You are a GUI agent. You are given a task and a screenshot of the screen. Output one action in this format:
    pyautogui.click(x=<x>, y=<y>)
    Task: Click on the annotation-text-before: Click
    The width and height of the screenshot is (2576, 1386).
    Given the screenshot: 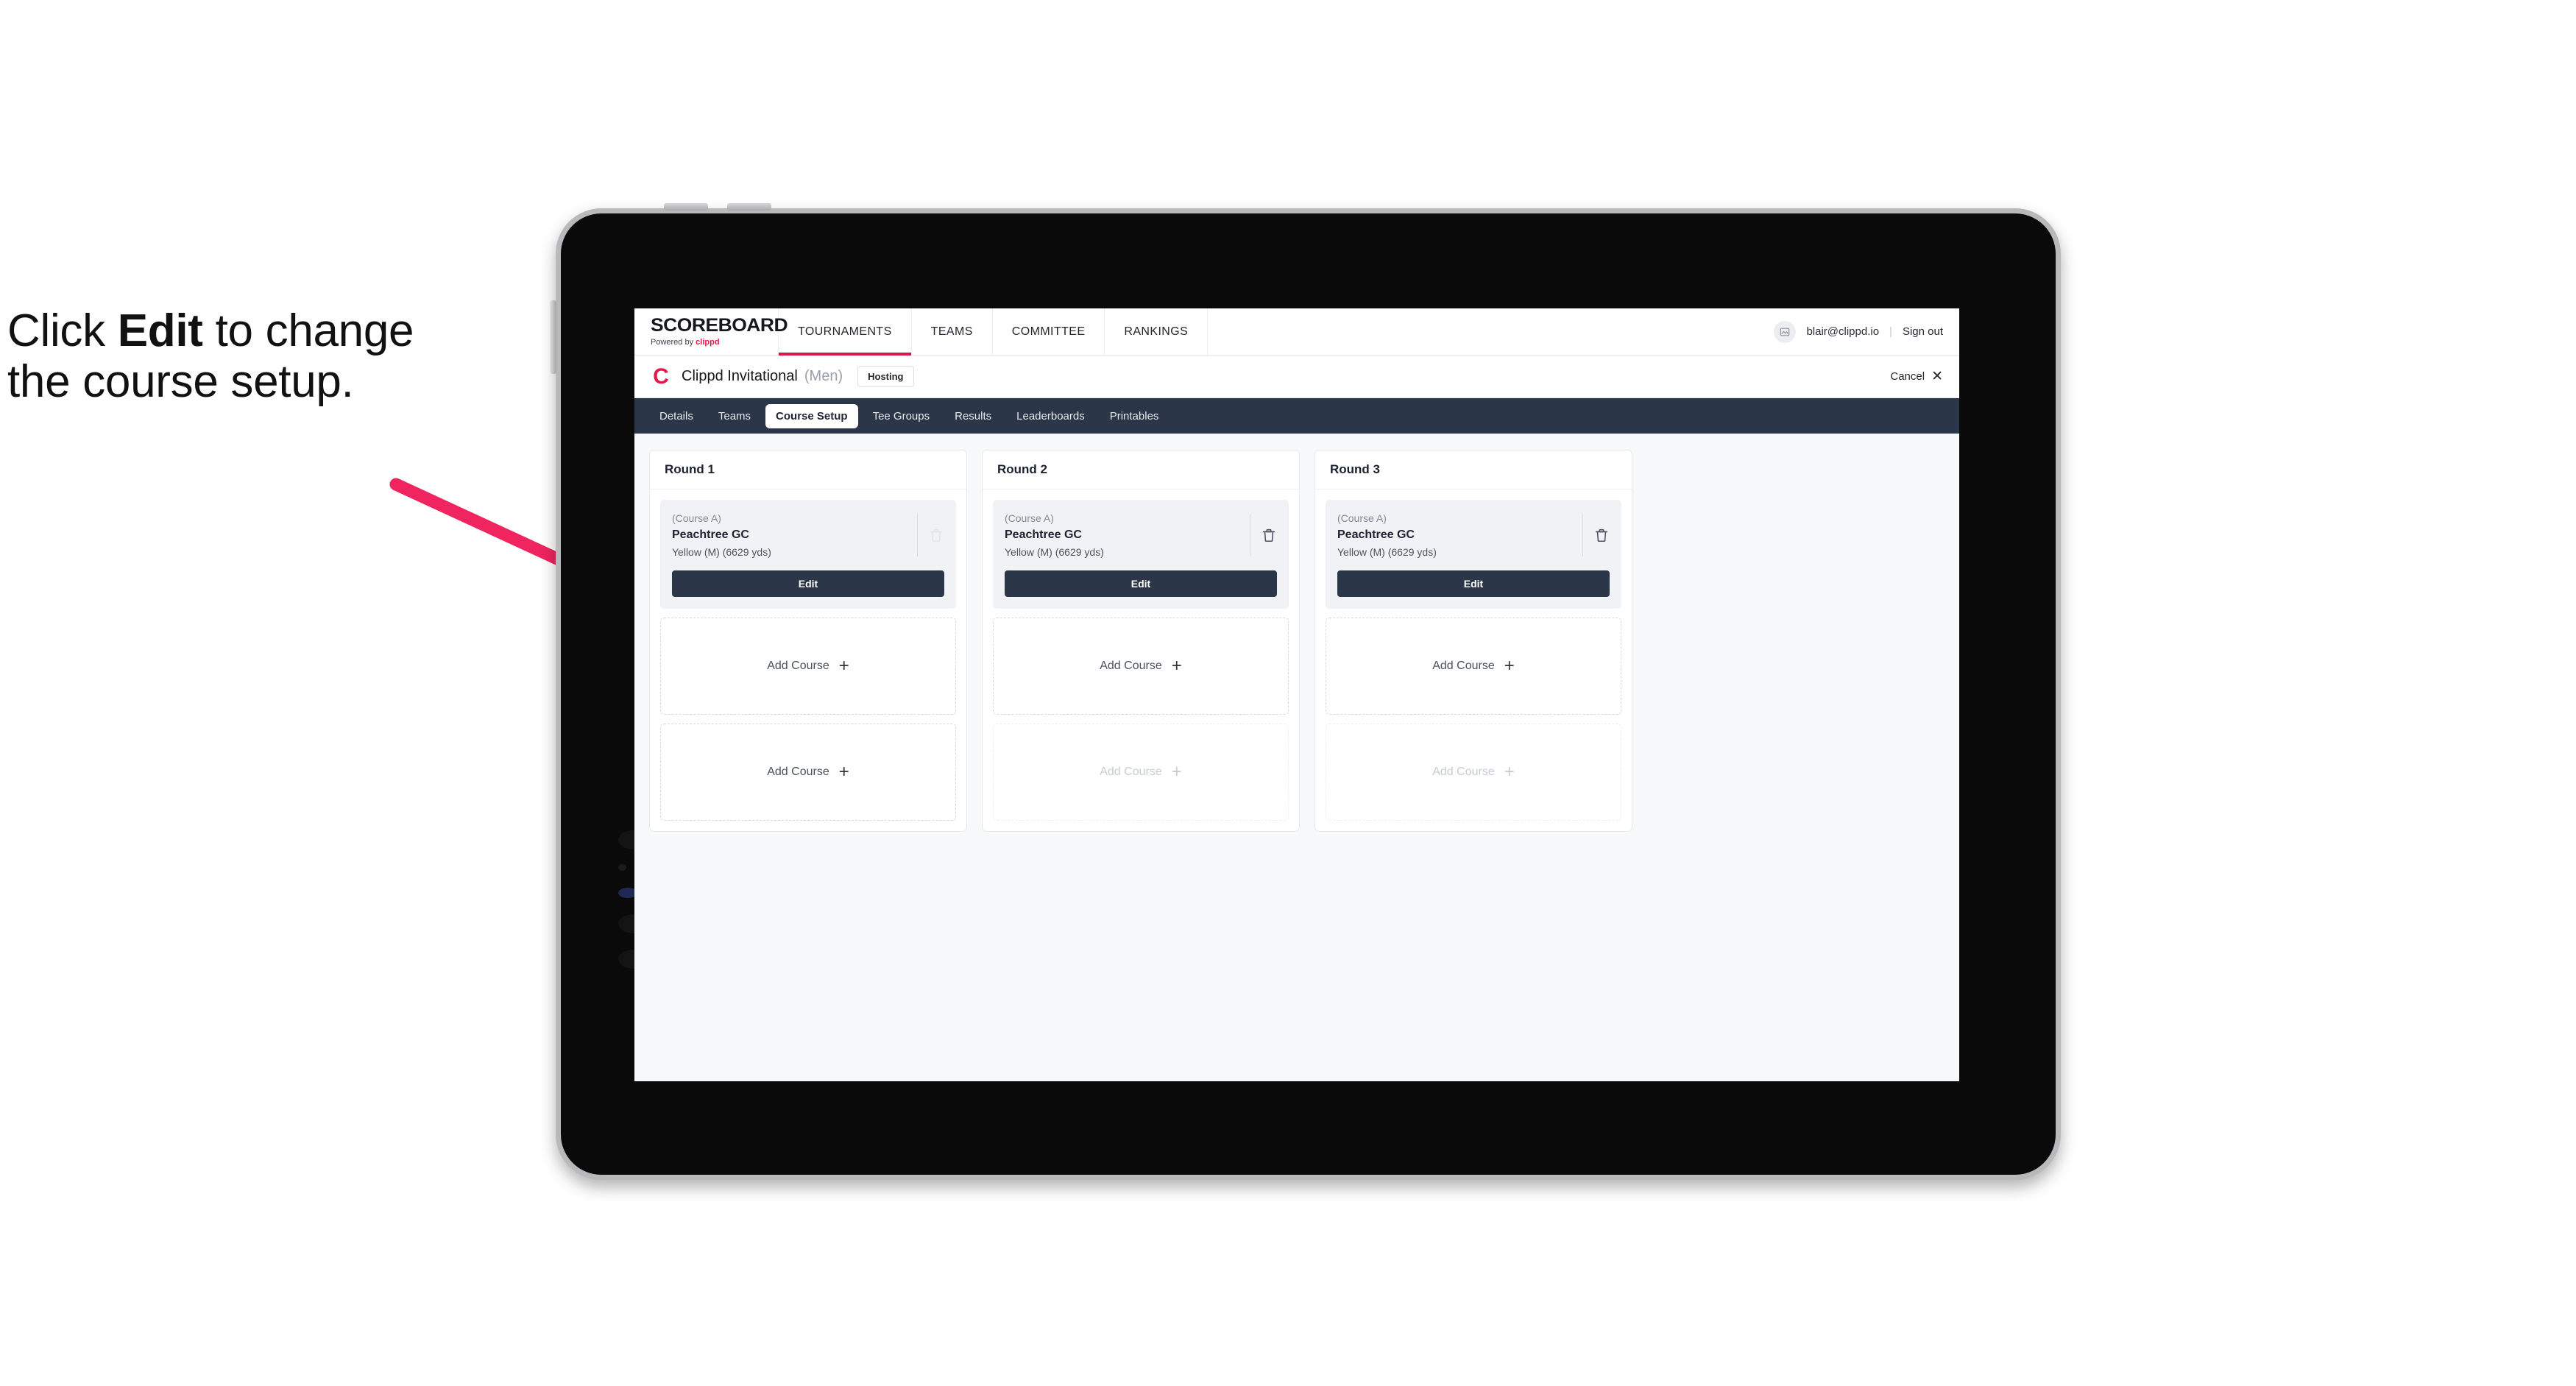 What is the action you would take?
    pyautogui.click(x=62, y=330)
    